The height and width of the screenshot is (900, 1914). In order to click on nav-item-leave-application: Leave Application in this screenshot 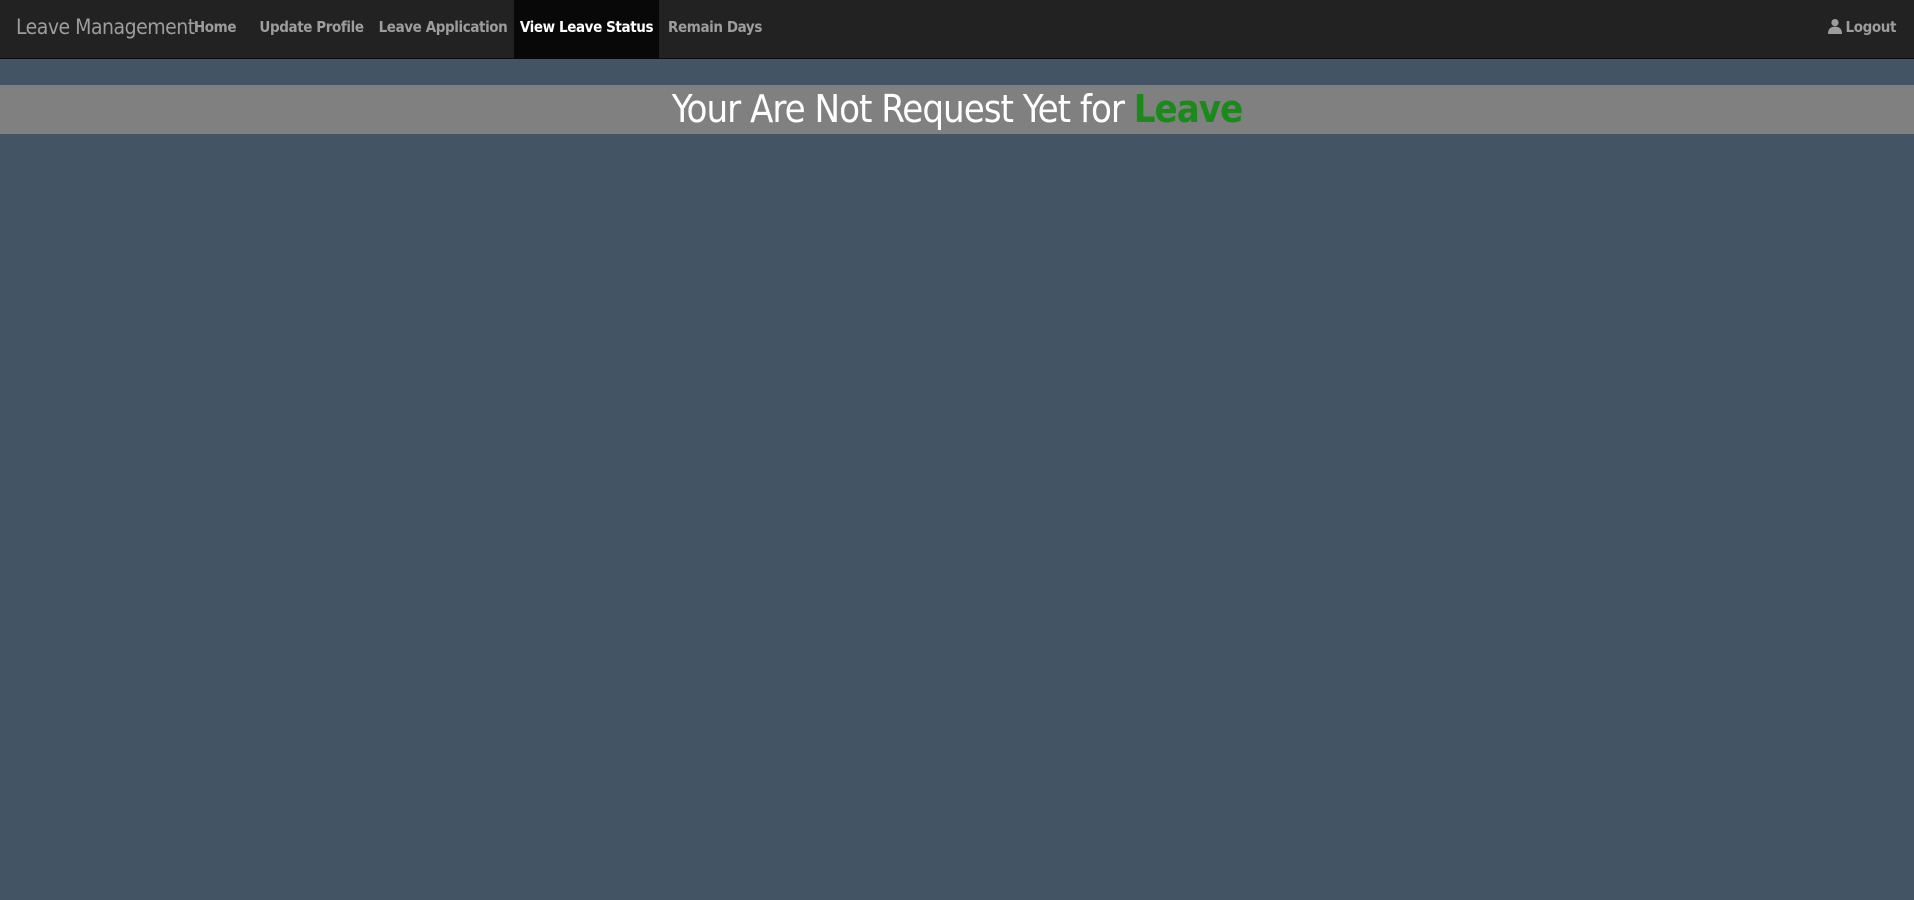, I will do `click(443, 29)`.